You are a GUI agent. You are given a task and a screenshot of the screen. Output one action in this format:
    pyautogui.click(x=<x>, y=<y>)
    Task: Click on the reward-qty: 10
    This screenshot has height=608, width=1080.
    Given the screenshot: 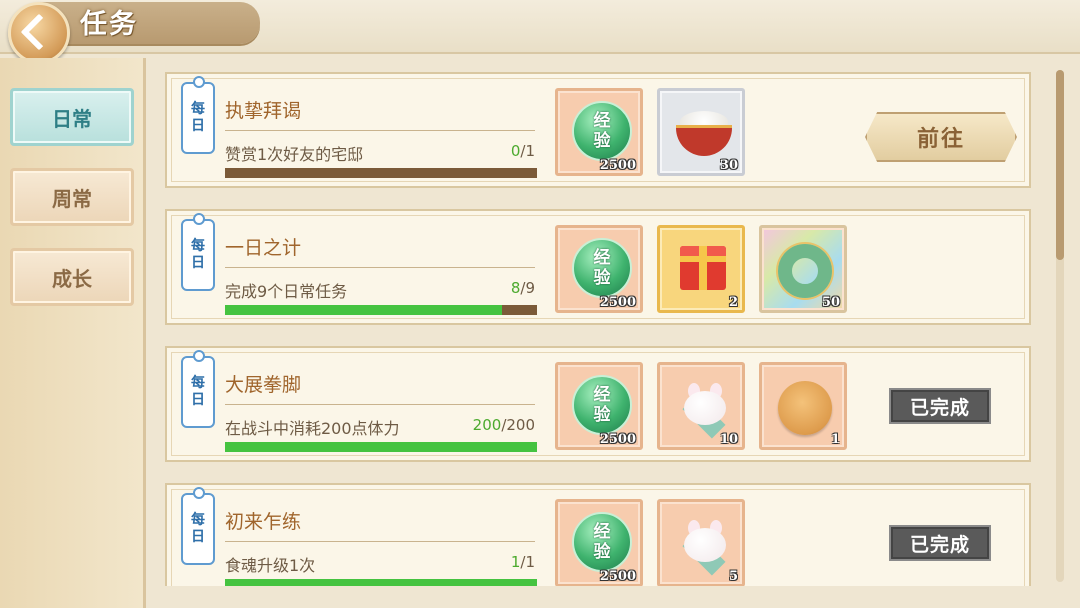 What is the action you would take?
    pyautogui.click(x=728, y=439)
    